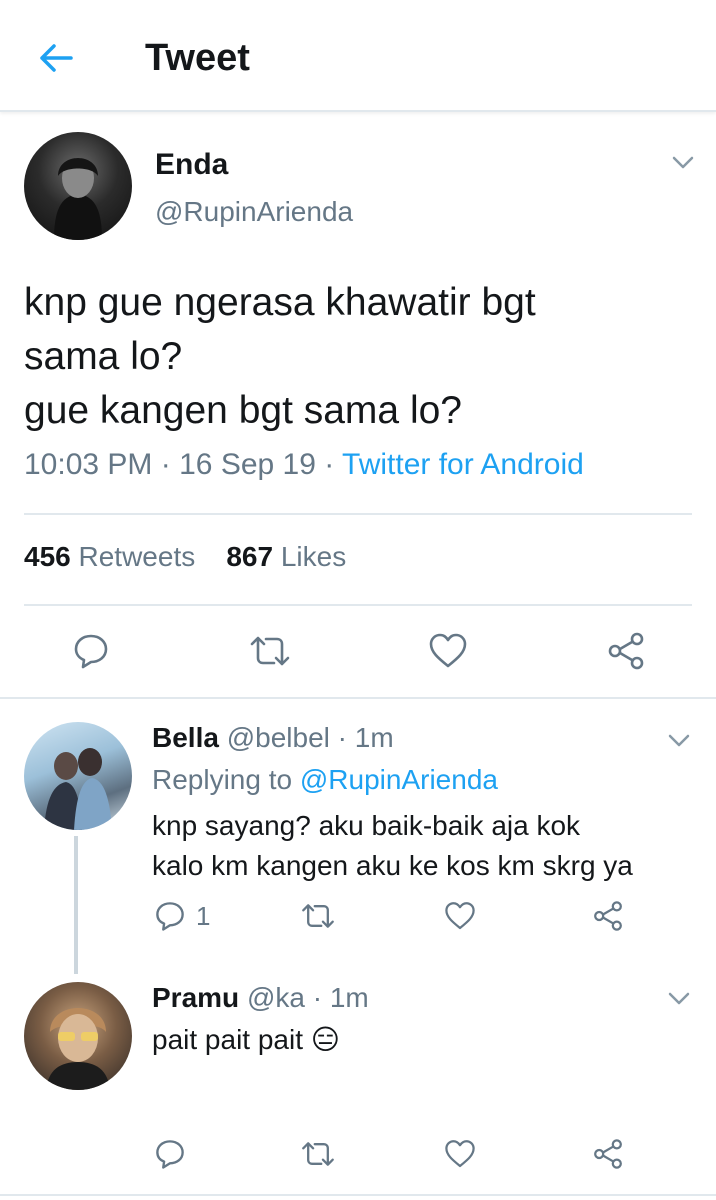 The width and height of the screenshot is (716, 1200). Describe the element at coordinates (247, 464) in the screenshot. I see `tweet-date: 16 Sep 19` at that location.